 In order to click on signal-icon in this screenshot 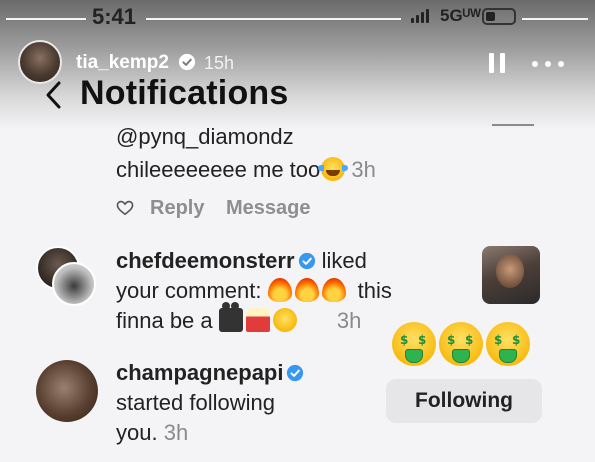, I will do `click(421, 16)`.